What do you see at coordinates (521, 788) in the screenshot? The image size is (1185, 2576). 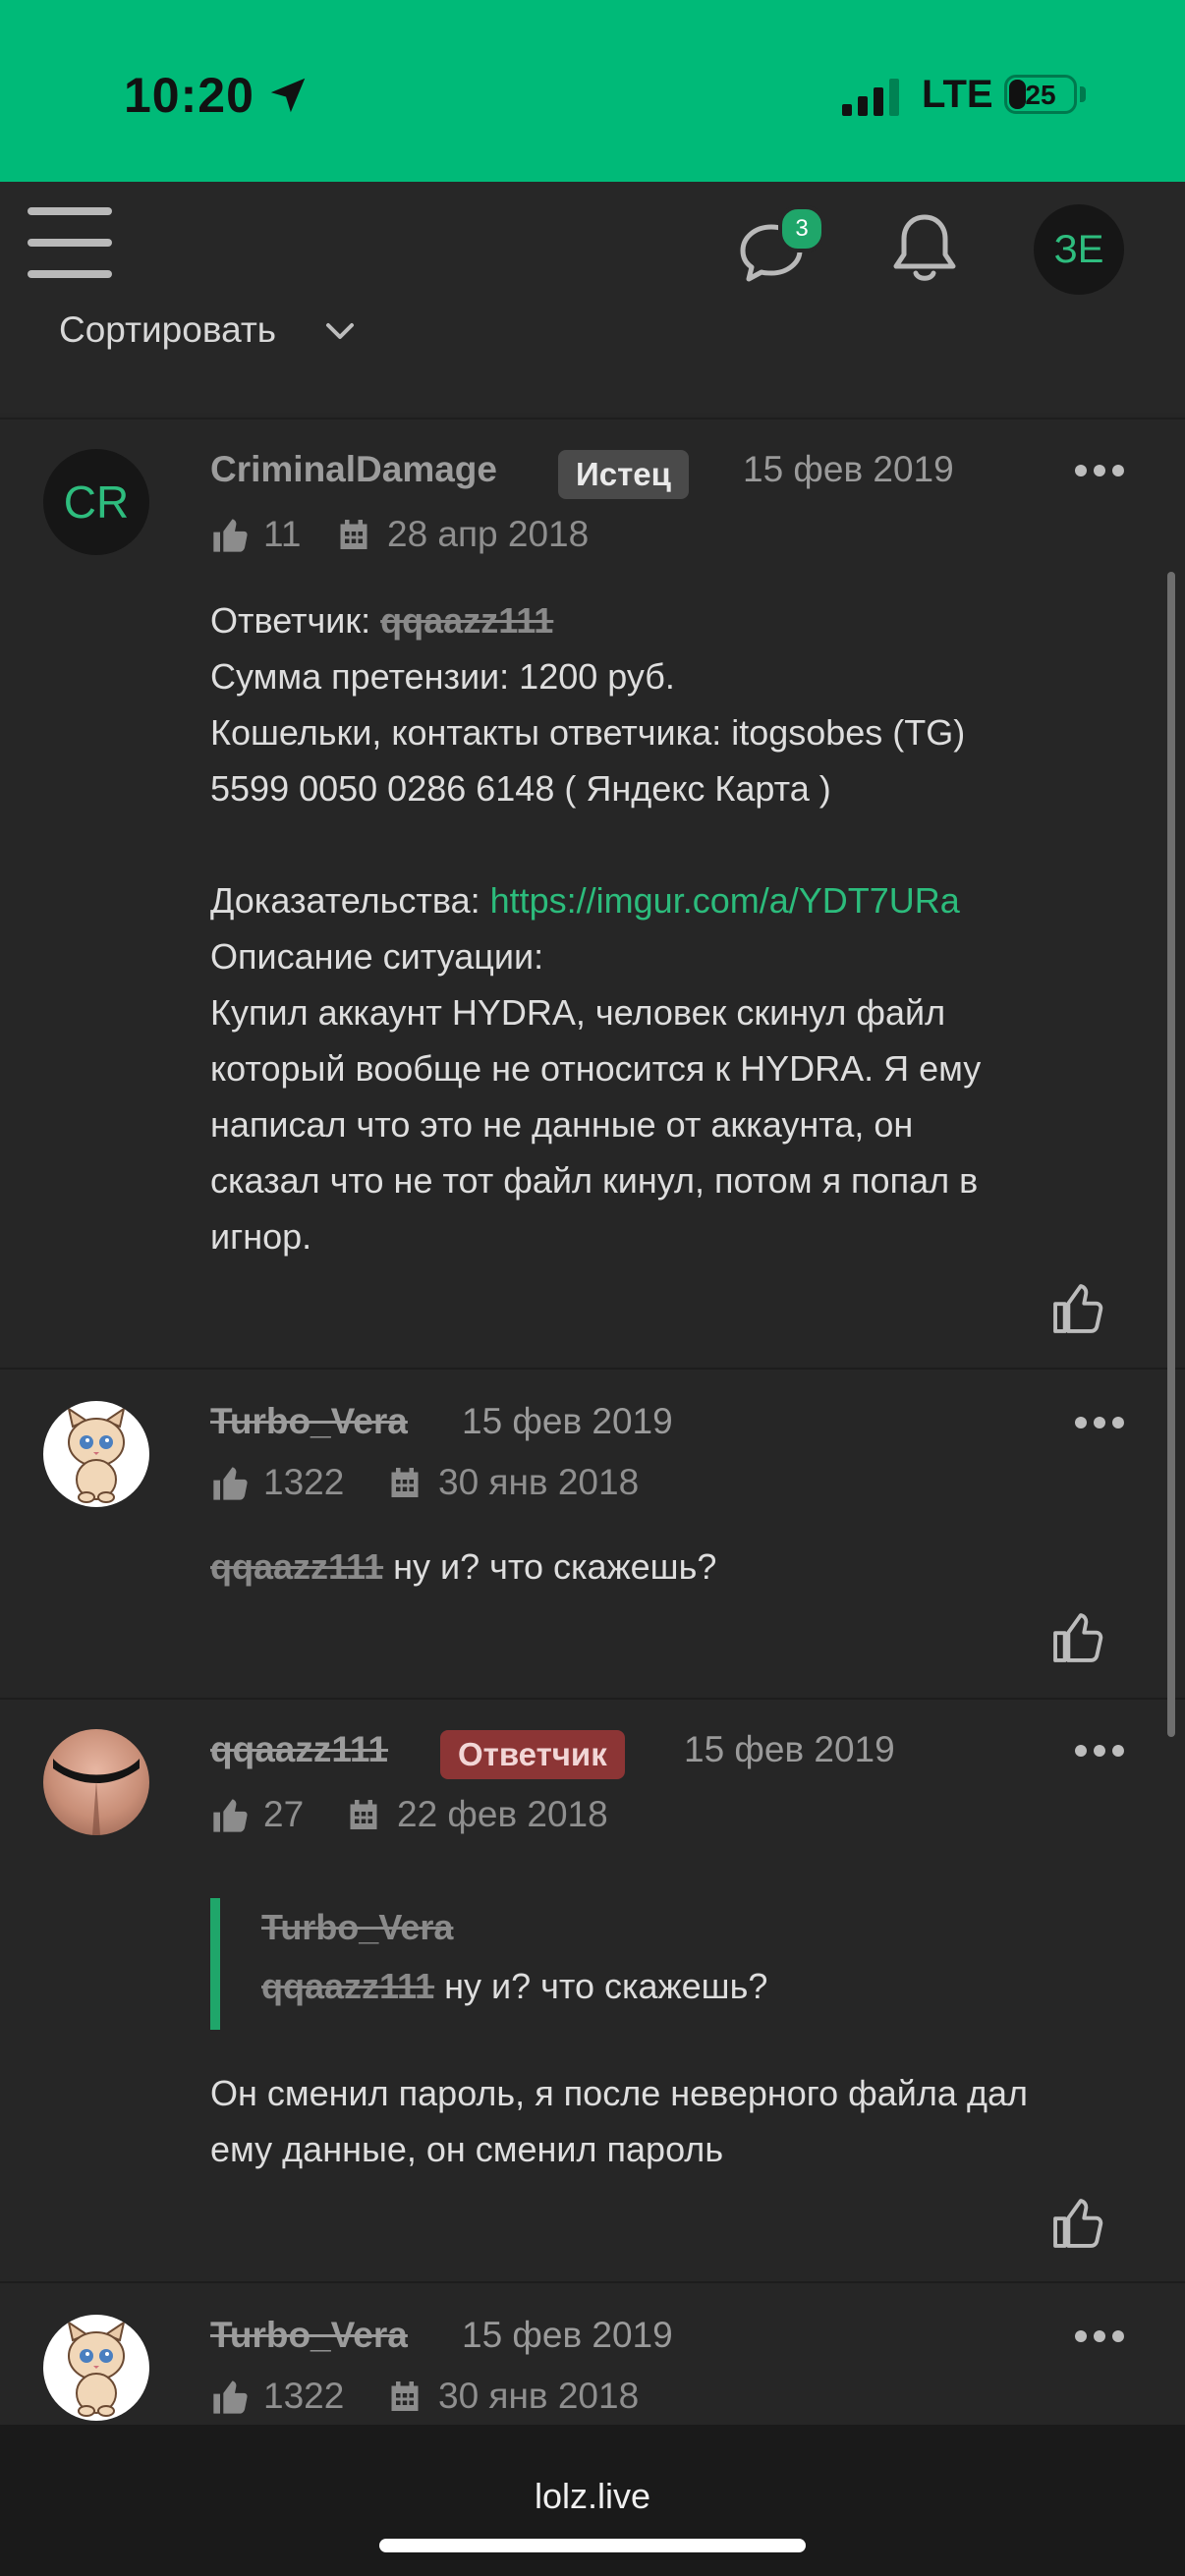 I see `card-line: 5599 0050 0286 6148 ( Яндекс Карта )` at bounding box center [521, 788].